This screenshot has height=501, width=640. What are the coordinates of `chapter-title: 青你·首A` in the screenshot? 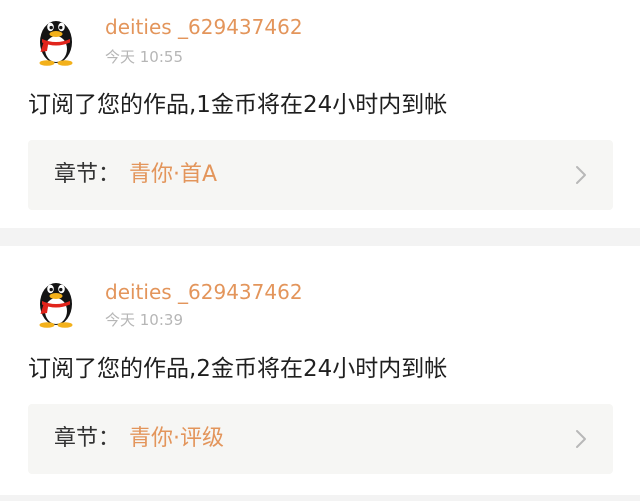 It's located at (173, 174).